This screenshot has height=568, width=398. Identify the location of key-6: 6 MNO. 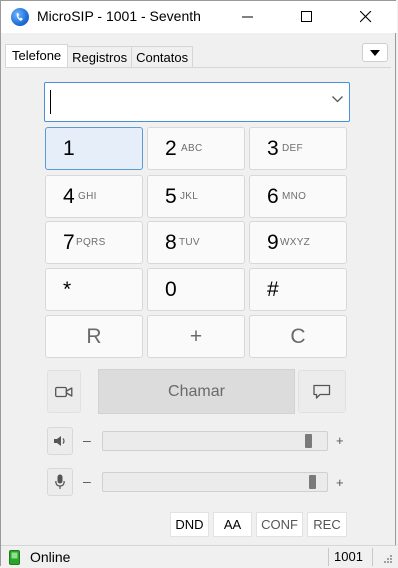
(298, 196).